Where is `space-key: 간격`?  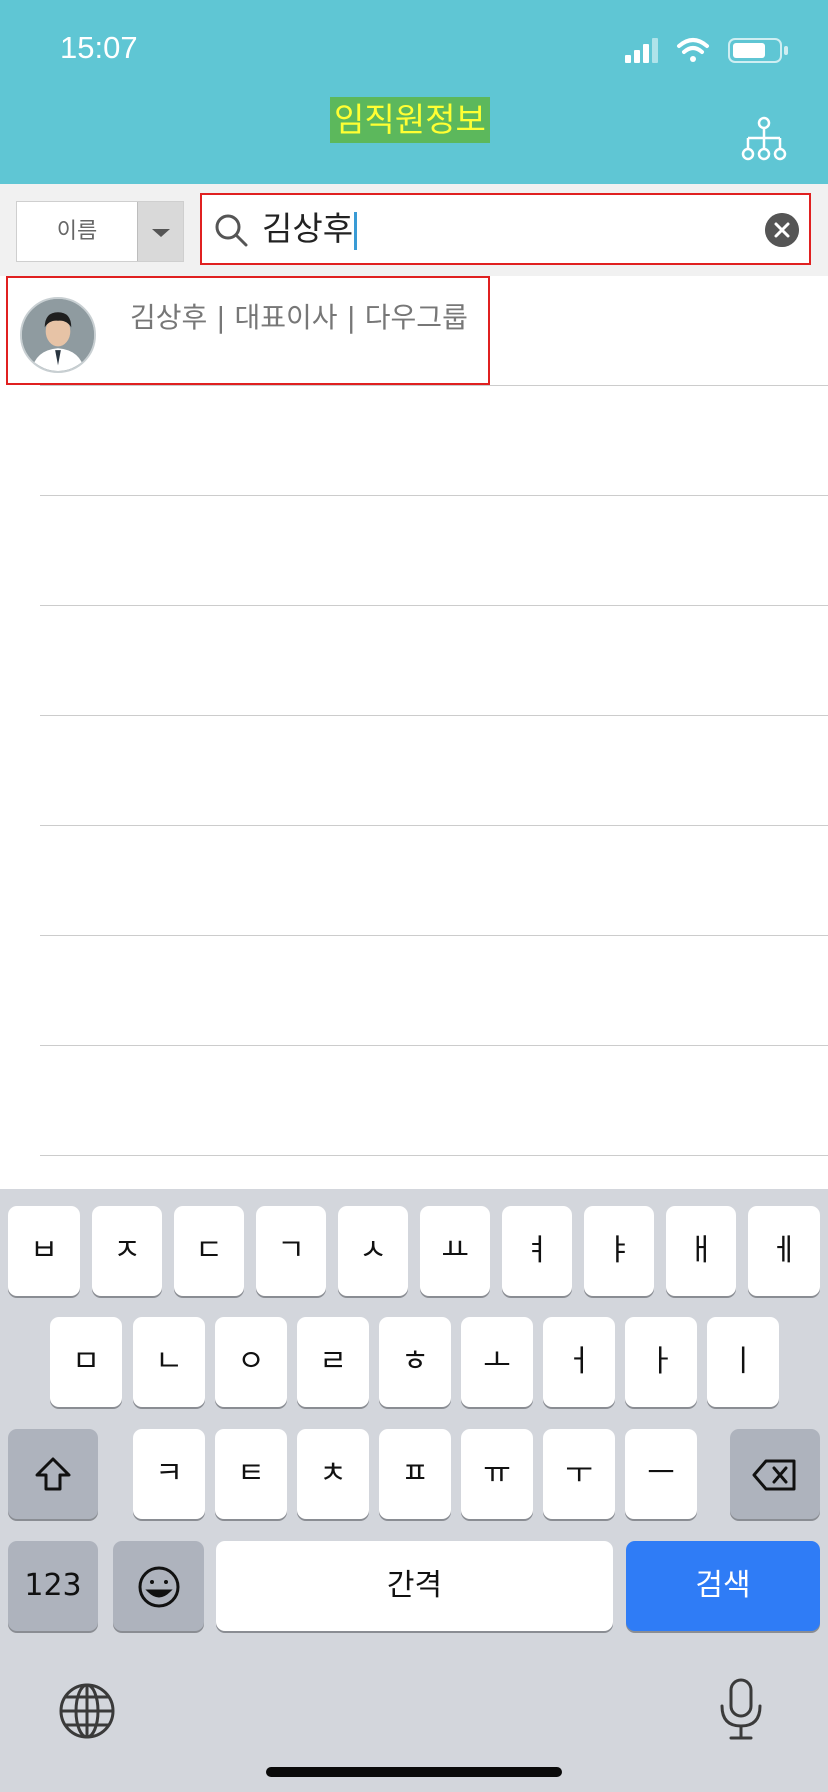
space-key: 간격 is located at coordinates (414, 1586).